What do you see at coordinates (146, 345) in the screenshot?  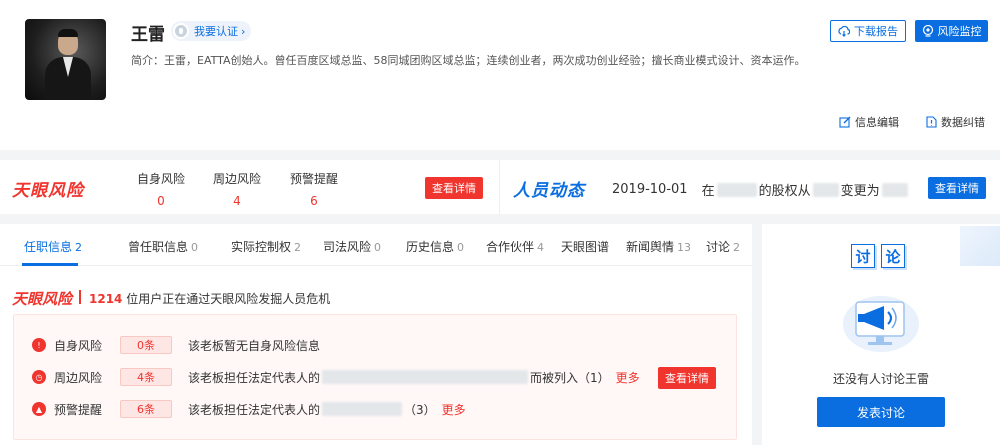 I see `risk-count-tag: 0条` at bounding box center [146, 345].